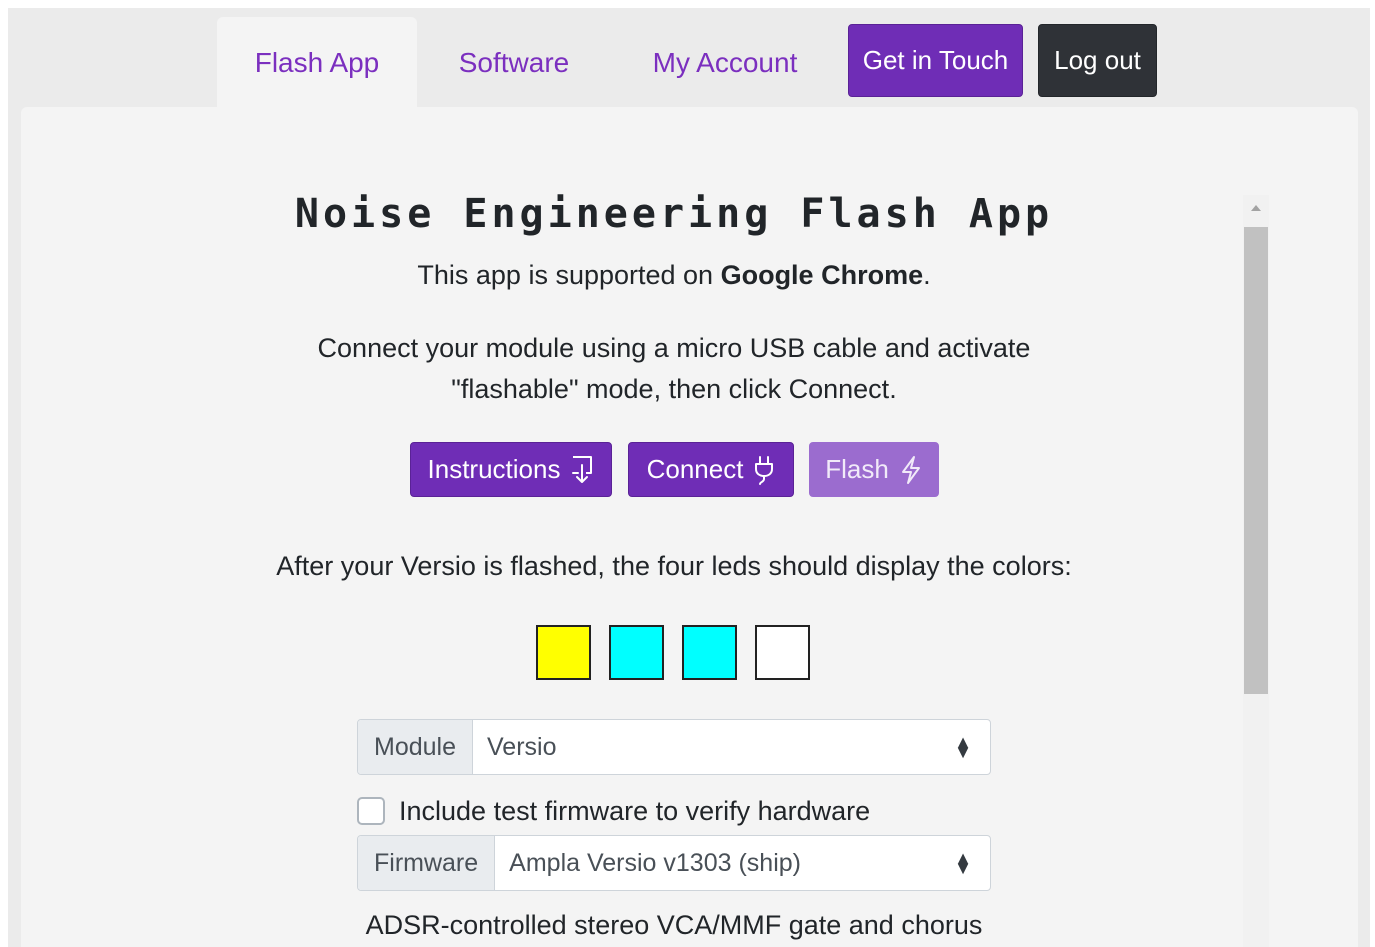 This screenshot has width=1375, height=947. Describe the element at coordinates (695, 469) in the screenshot. I see `connect-label: Connect` at that location.